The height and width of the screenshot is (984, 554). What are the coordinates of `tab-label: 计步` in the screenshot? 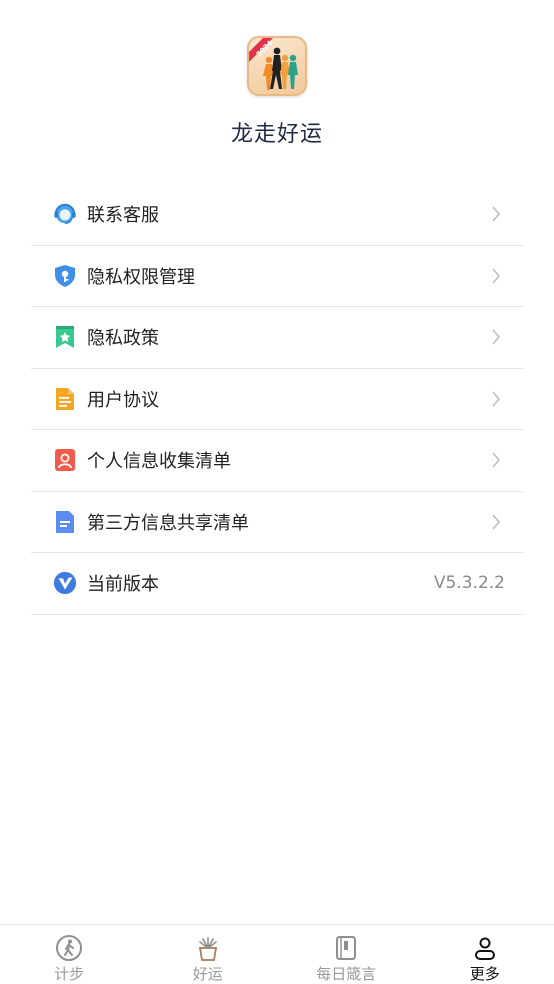 It's located at (69, 974).